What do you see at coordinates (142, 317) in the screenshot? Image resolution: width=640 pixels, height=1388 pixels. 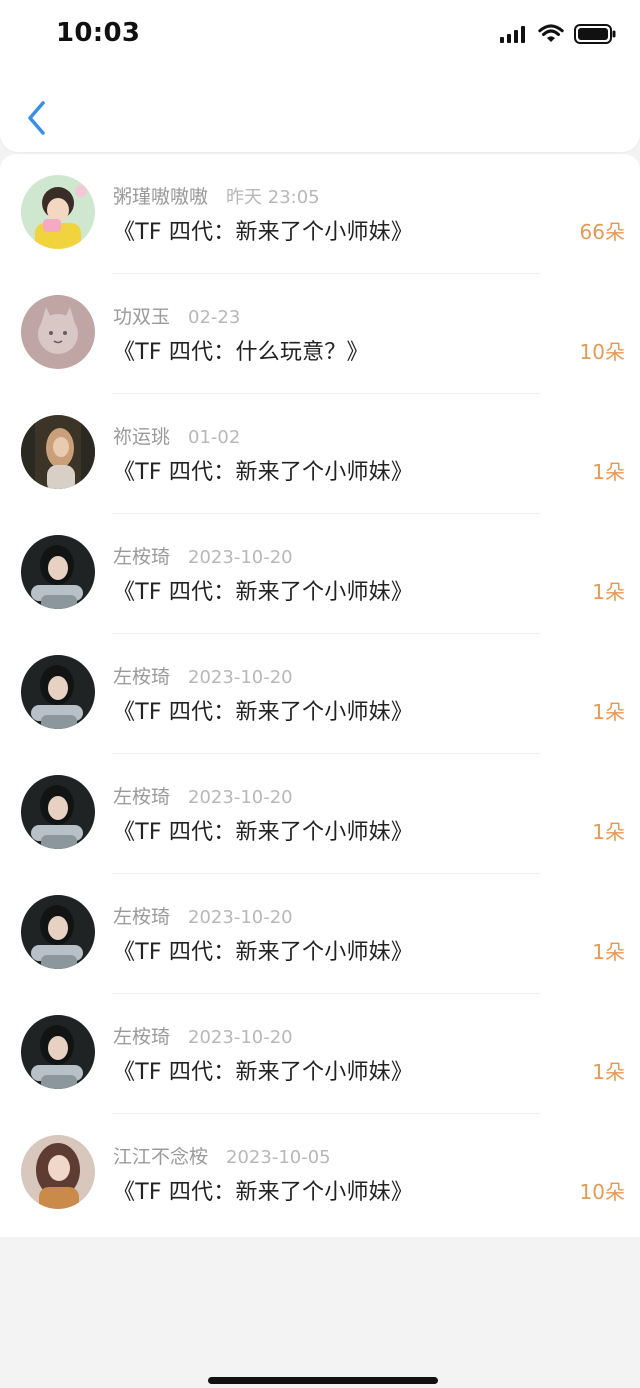 I see `sender-name: 功双玉` at bounding box center [142, 317].